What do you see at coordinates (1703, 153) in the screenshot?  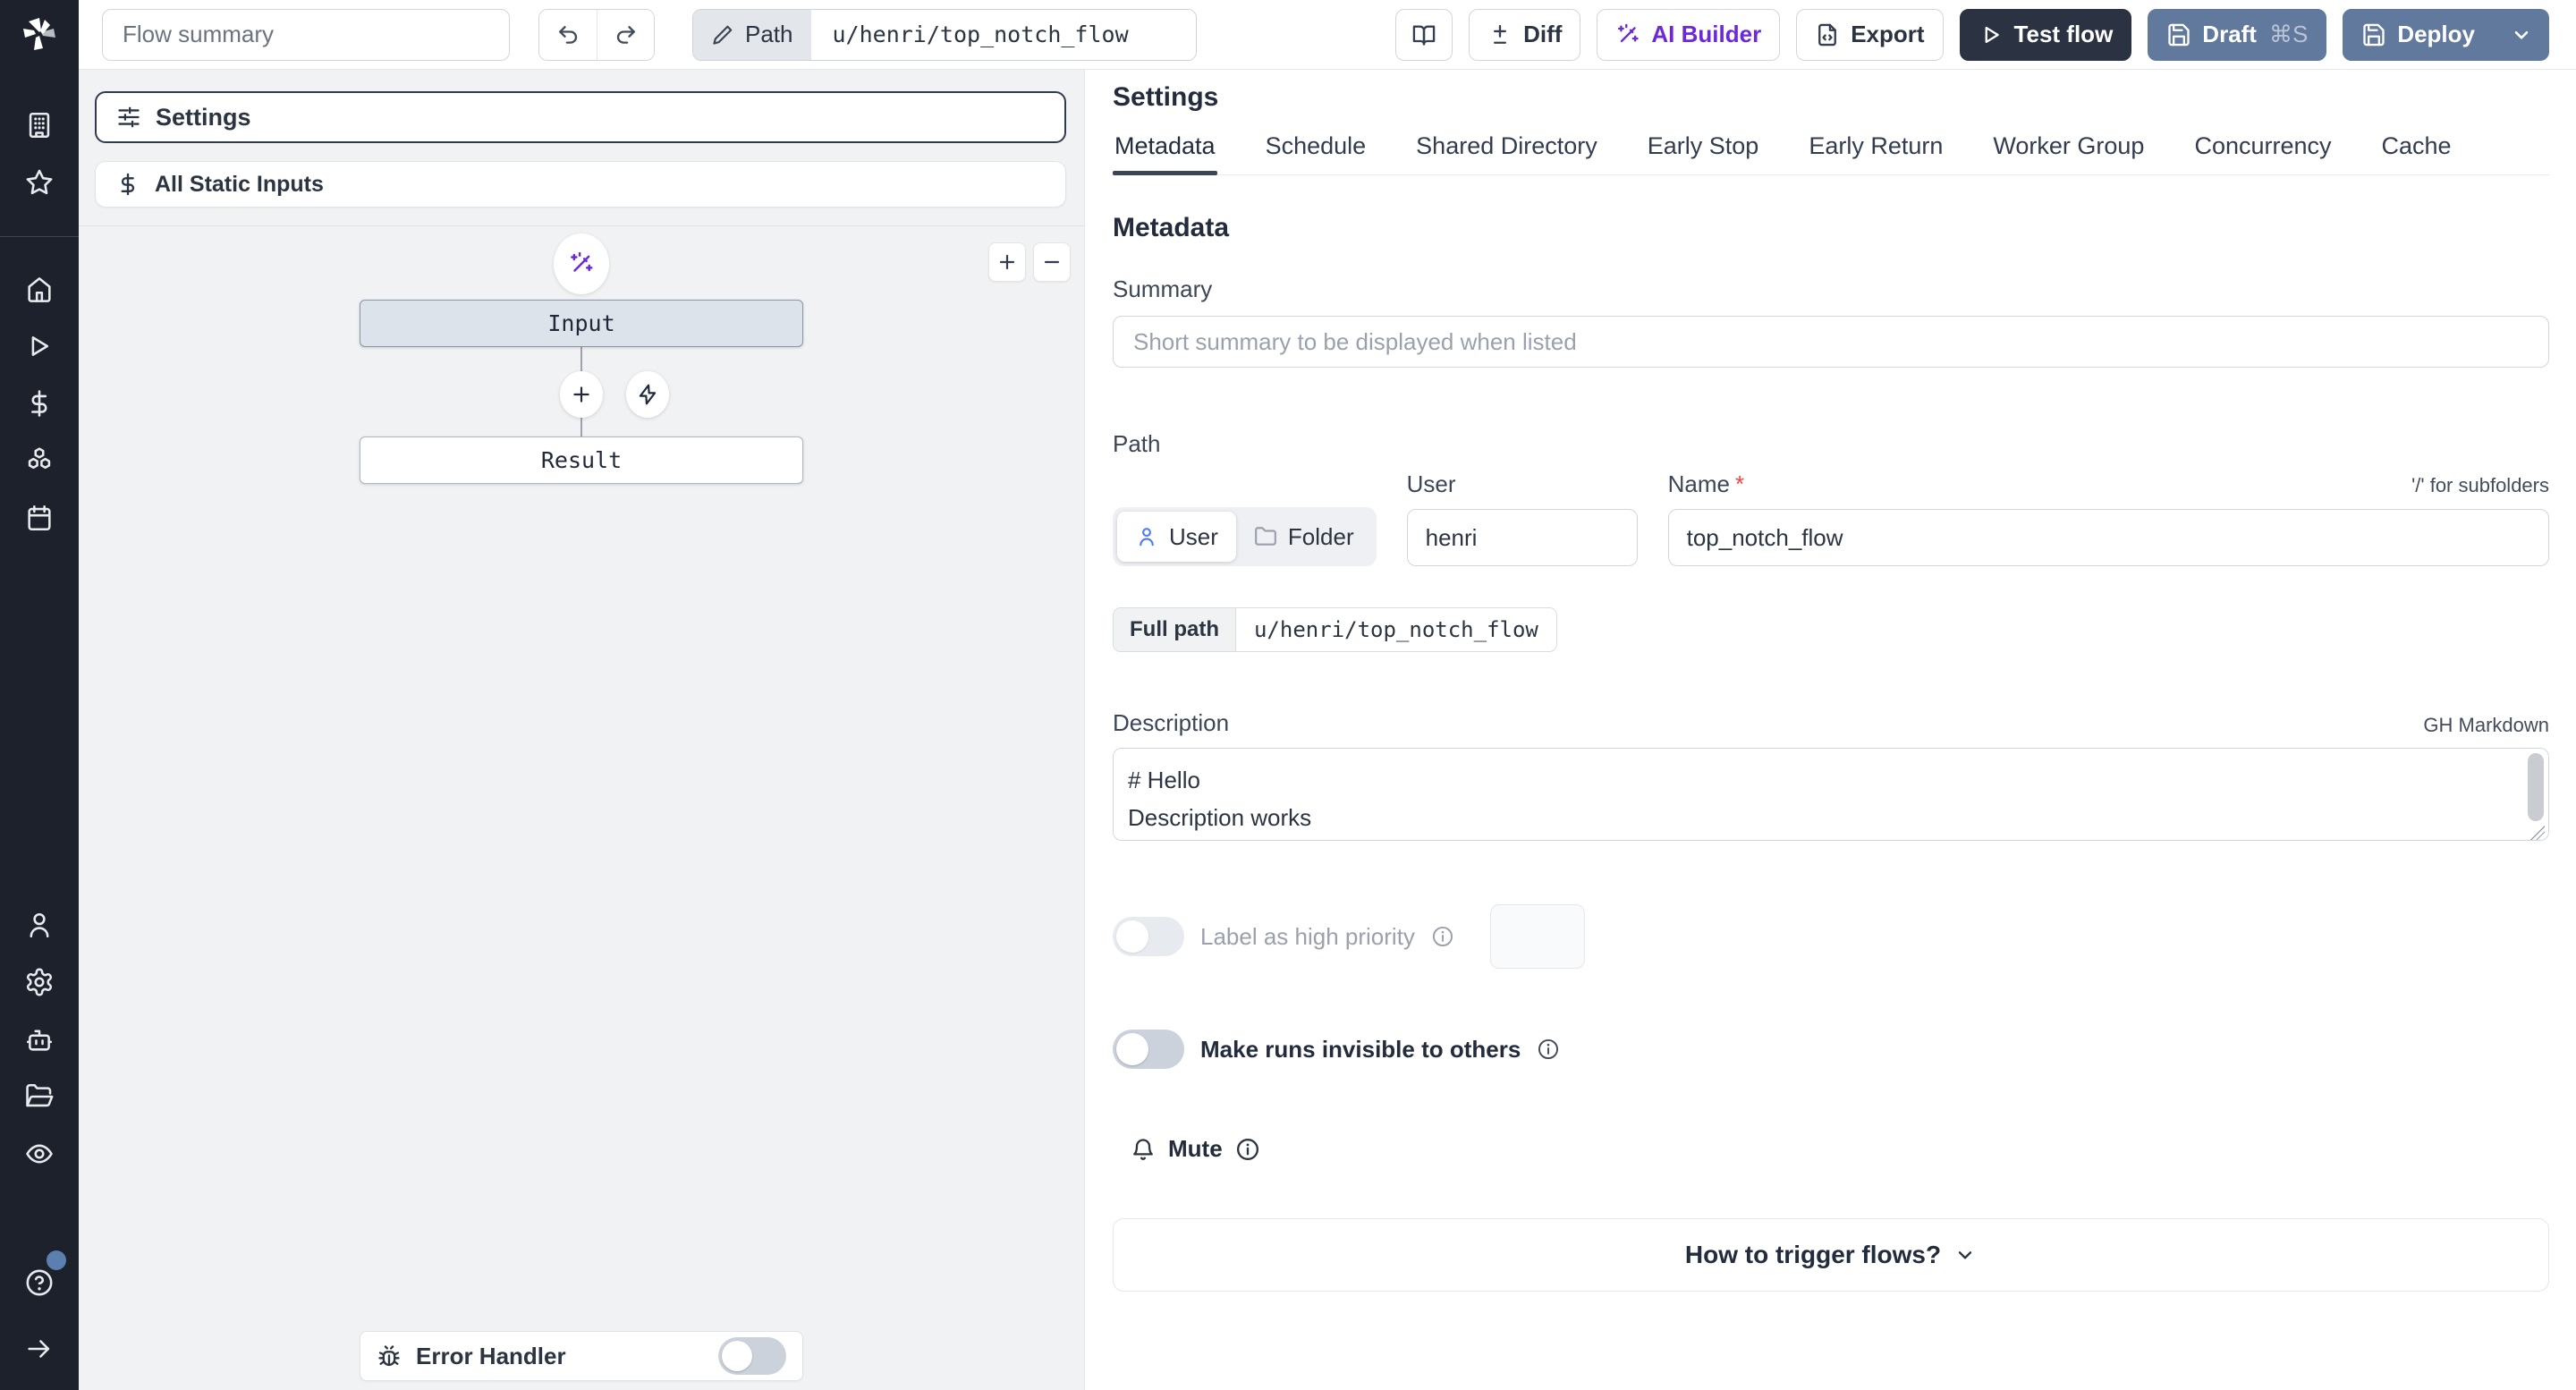 I see `tab-early-stop: Early Stop` at bounding box center [1703, 153].